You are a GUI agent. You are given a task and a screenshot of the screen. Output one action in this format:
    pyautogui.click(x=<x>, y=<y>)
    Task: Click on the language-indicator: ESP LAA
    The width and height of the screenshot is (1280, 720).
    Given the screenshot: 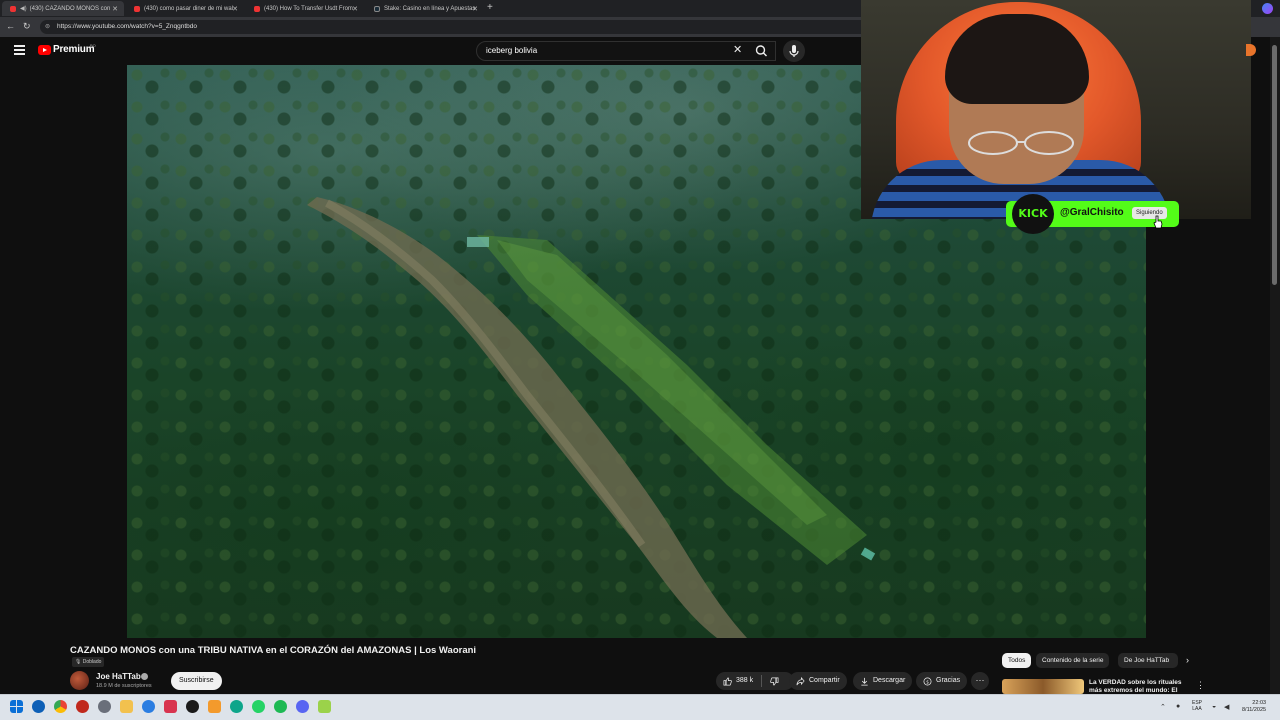 What is the action you would take?
    pyautogui.click(x=1197, y=706)
    